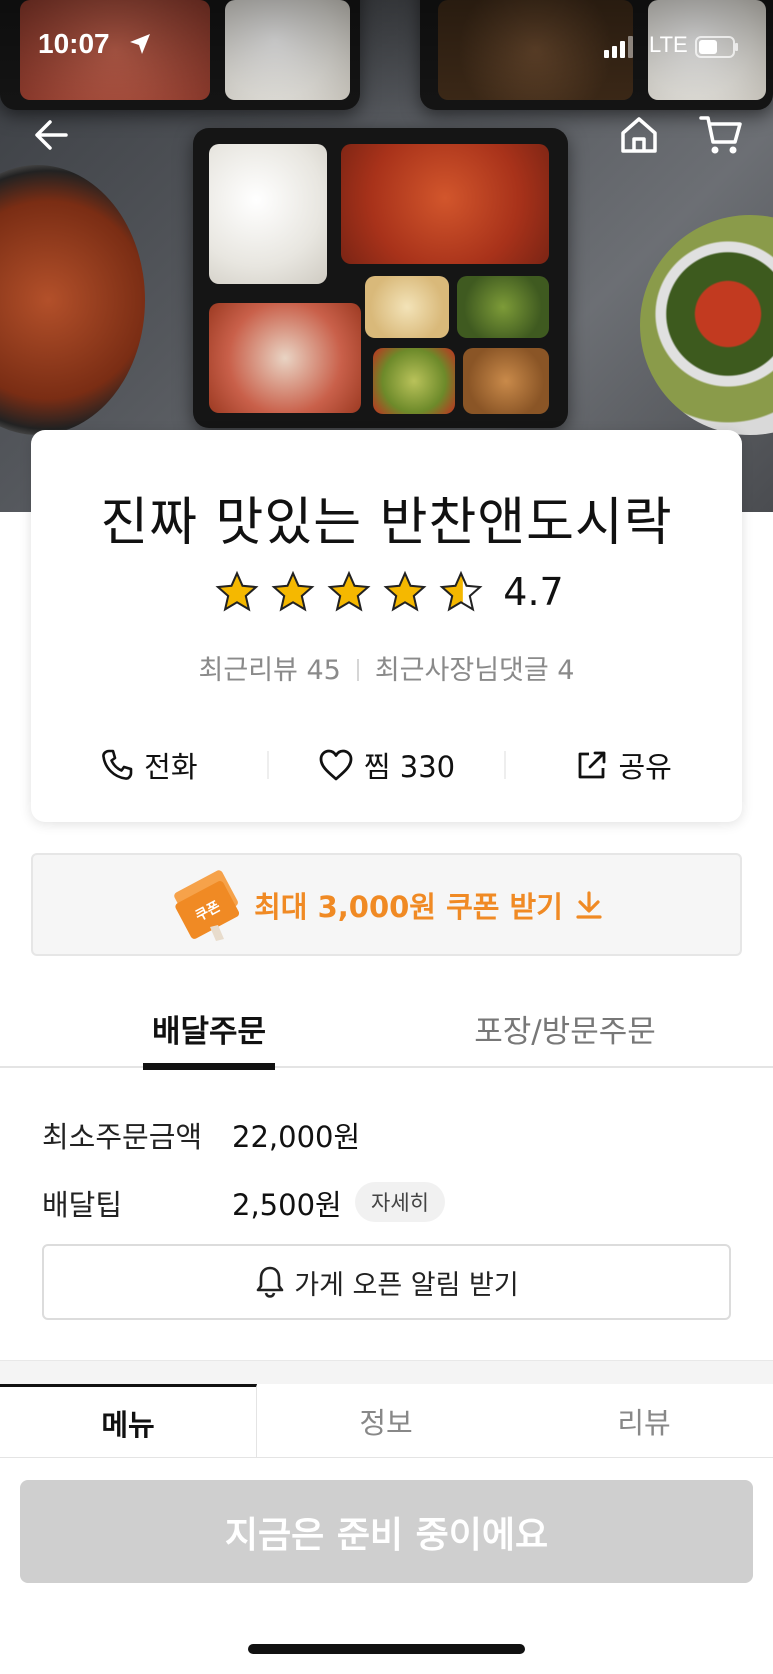 The width and height of the screenshot is (773, 1674). Describe the element at coordinates (380, 278) in the screenshot. I see `lunchbox-tray` at that location.